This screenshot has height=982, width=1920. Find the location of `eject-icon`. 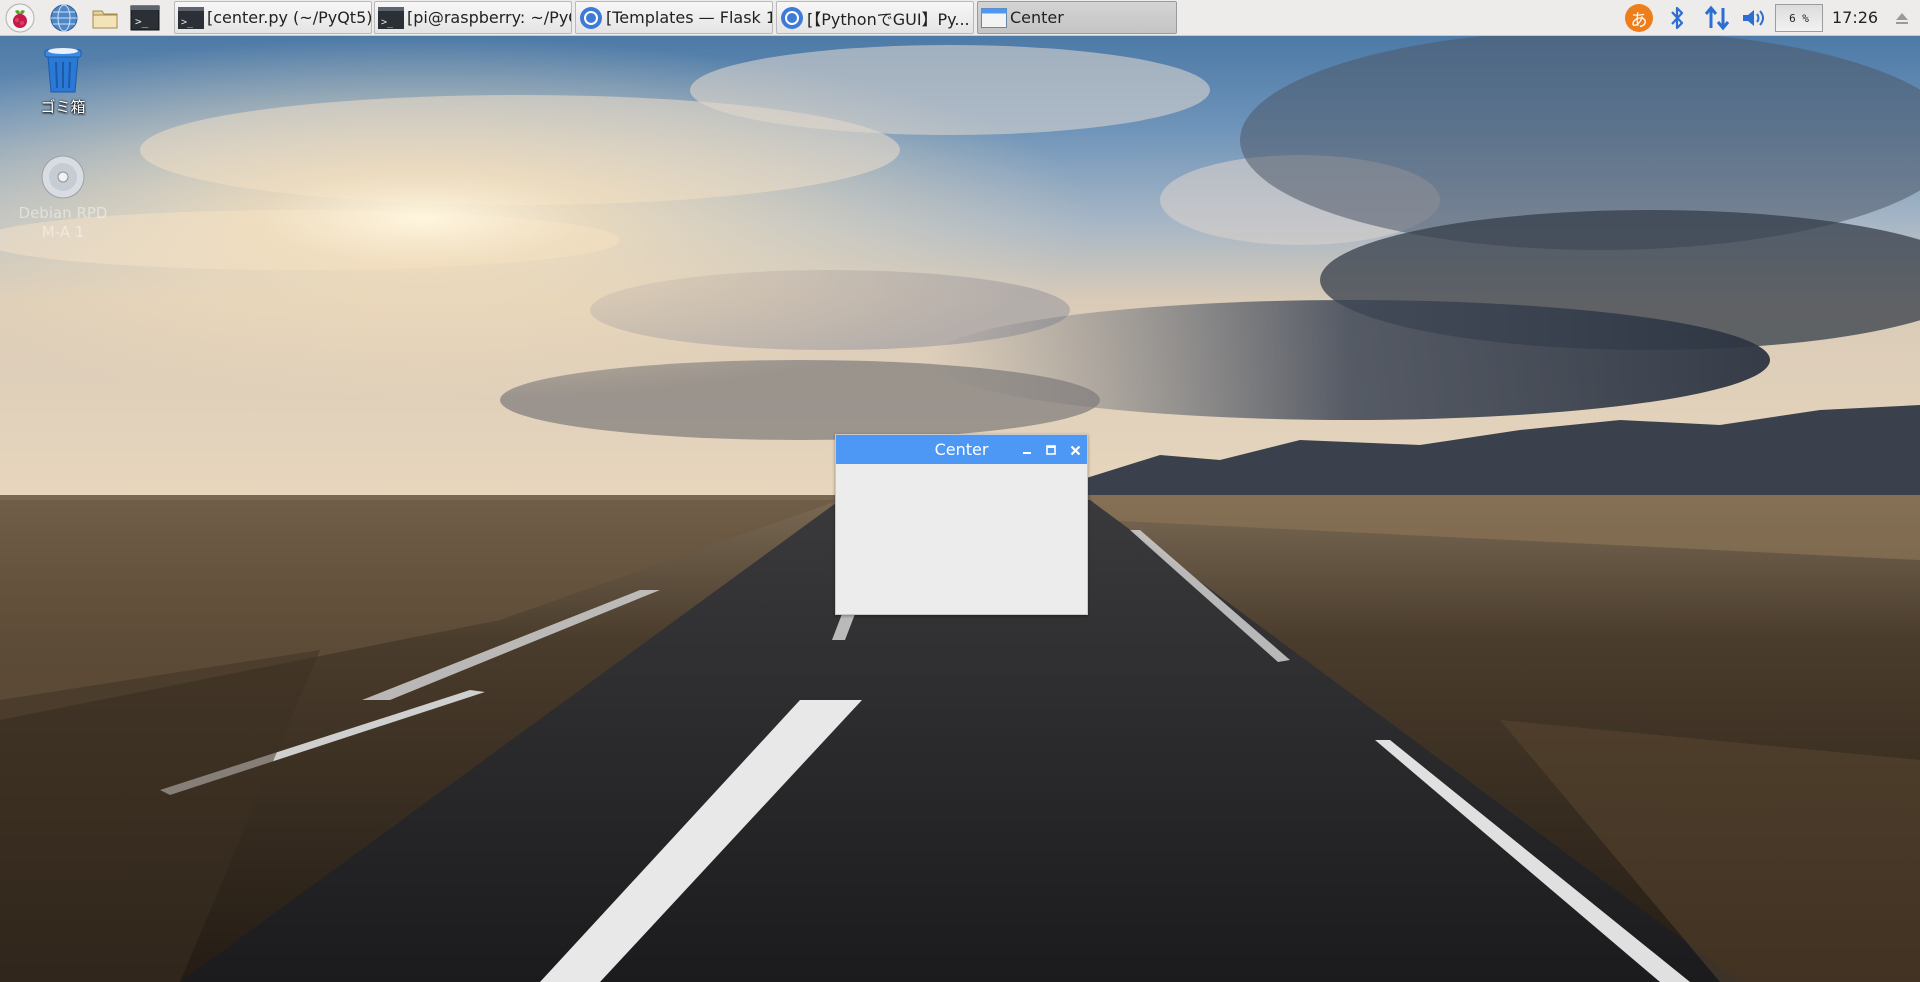

eject-icon is located at coordinates (1902, 18).